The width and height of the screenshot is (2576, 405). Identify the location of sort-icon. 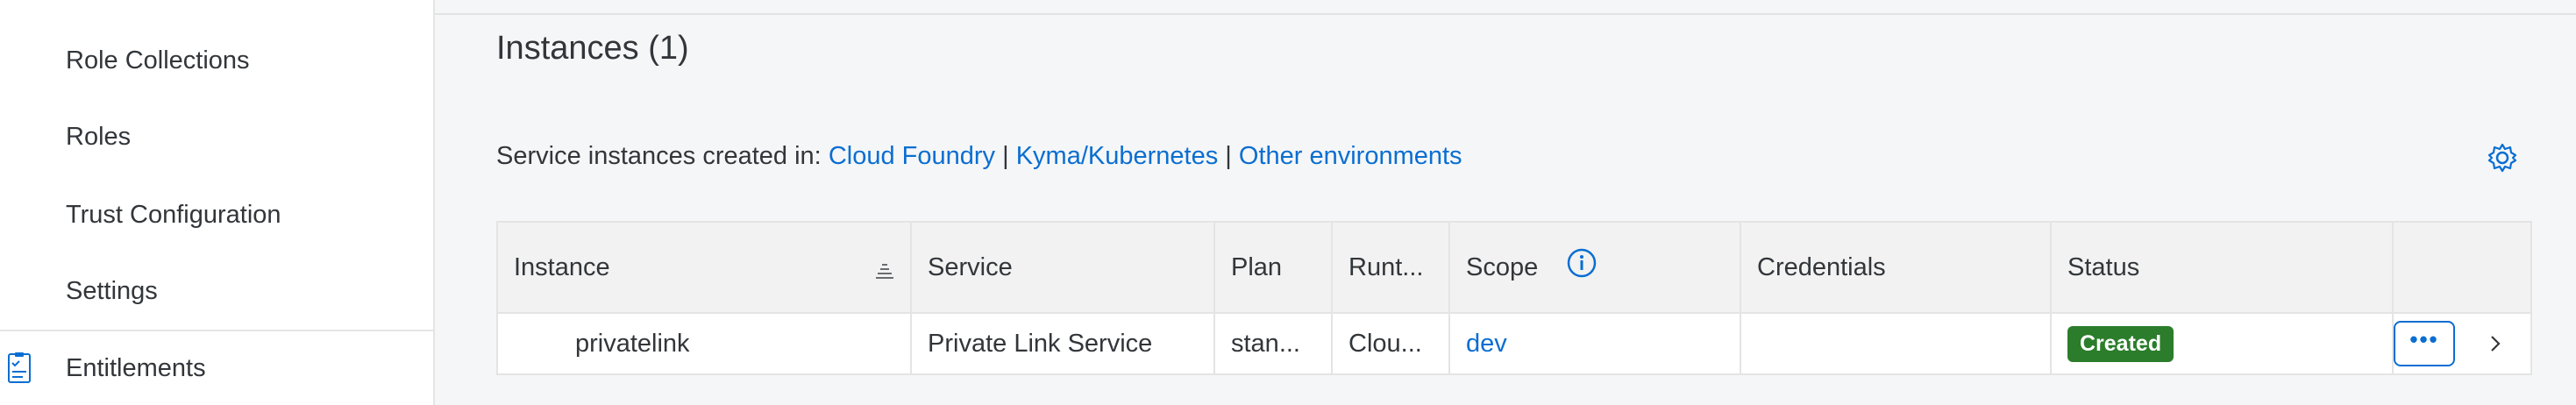
(884, 268).